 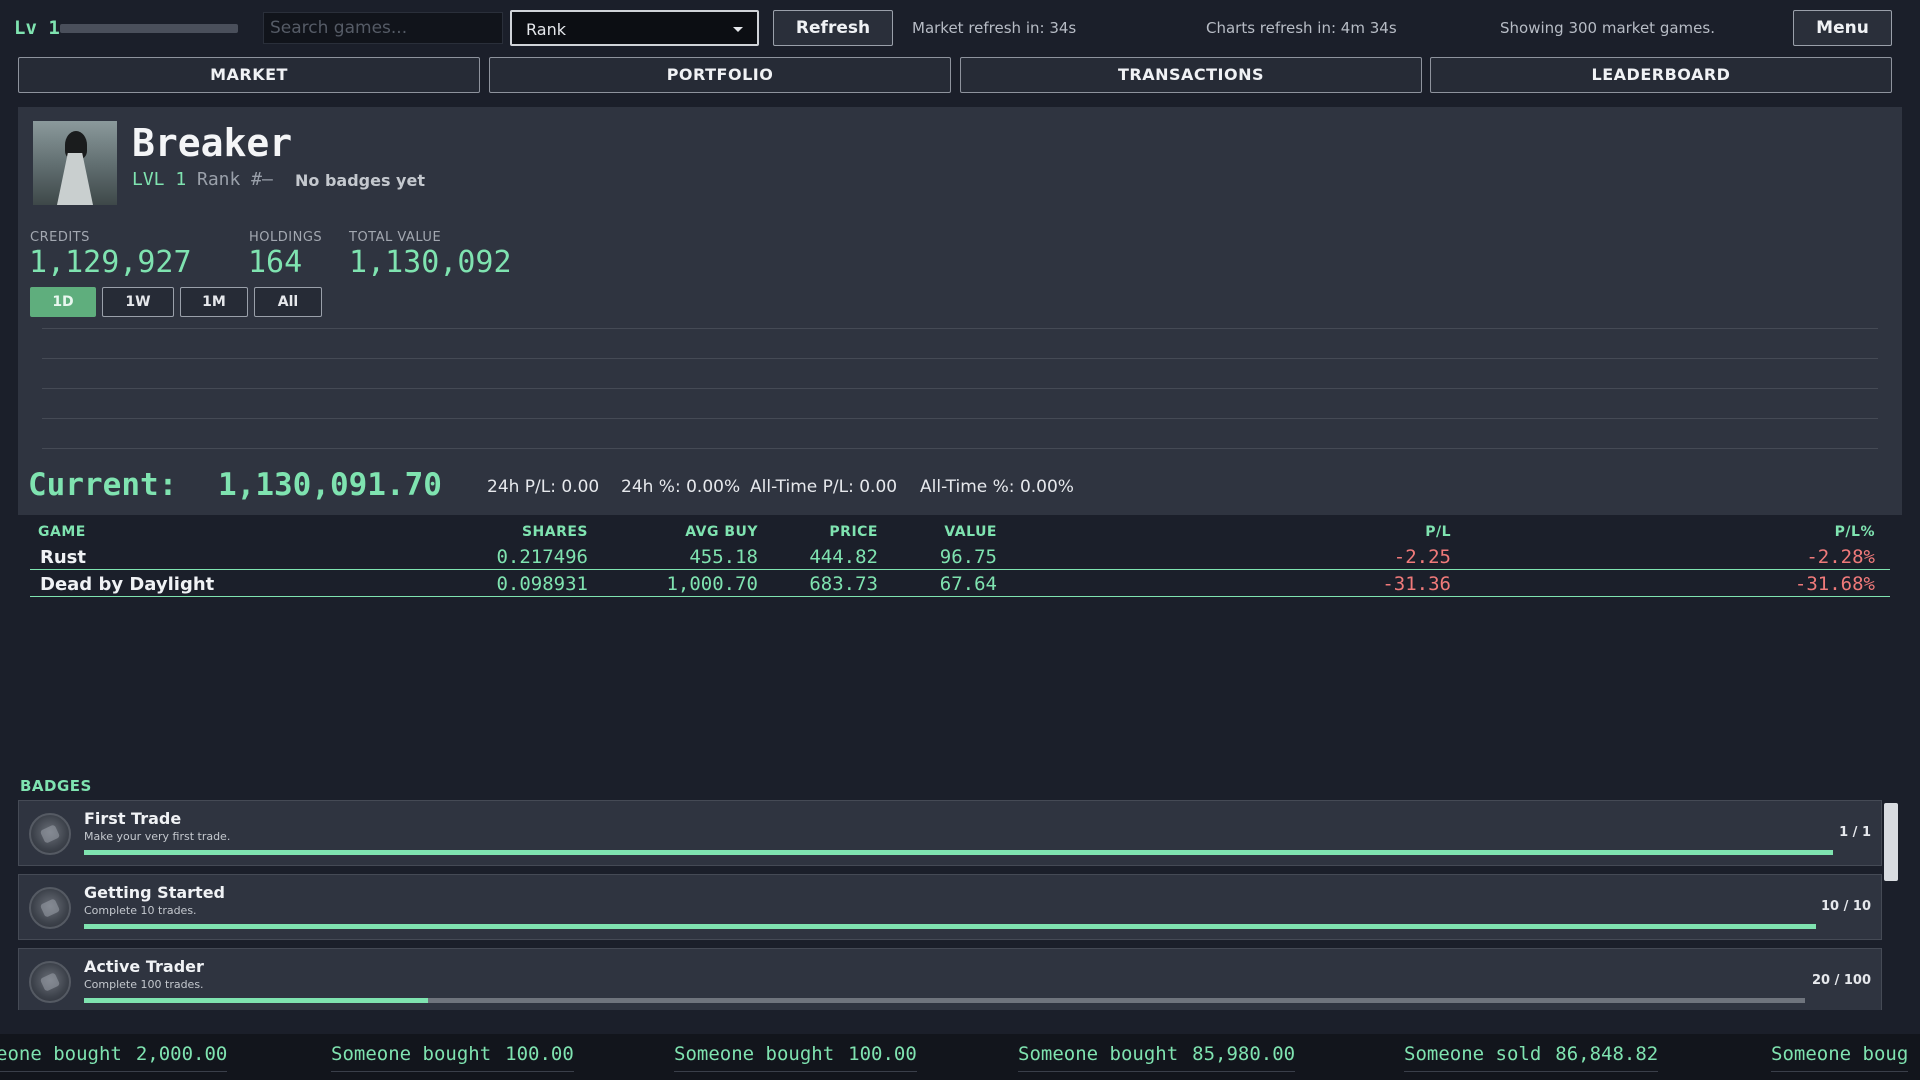 I want to click on credits-label: CREDITS, so click(x=60, y=237).